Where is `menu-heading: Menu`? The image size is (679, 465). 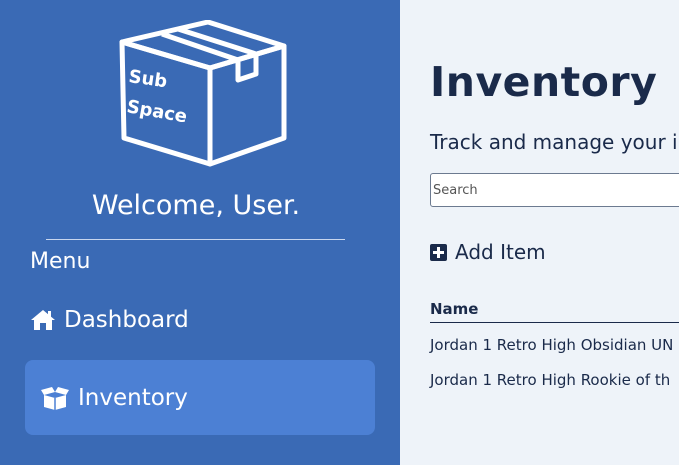
menu-heading: Menu is located at coordinates (60, 261).